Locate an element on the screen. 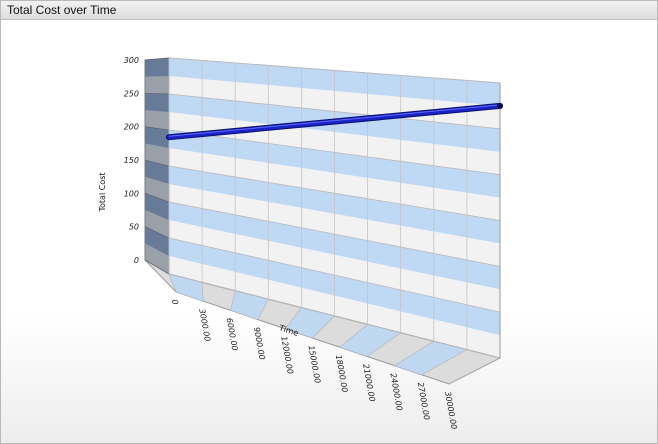  title-bar: Total Cost over Time is located at coordinates (329, 10).